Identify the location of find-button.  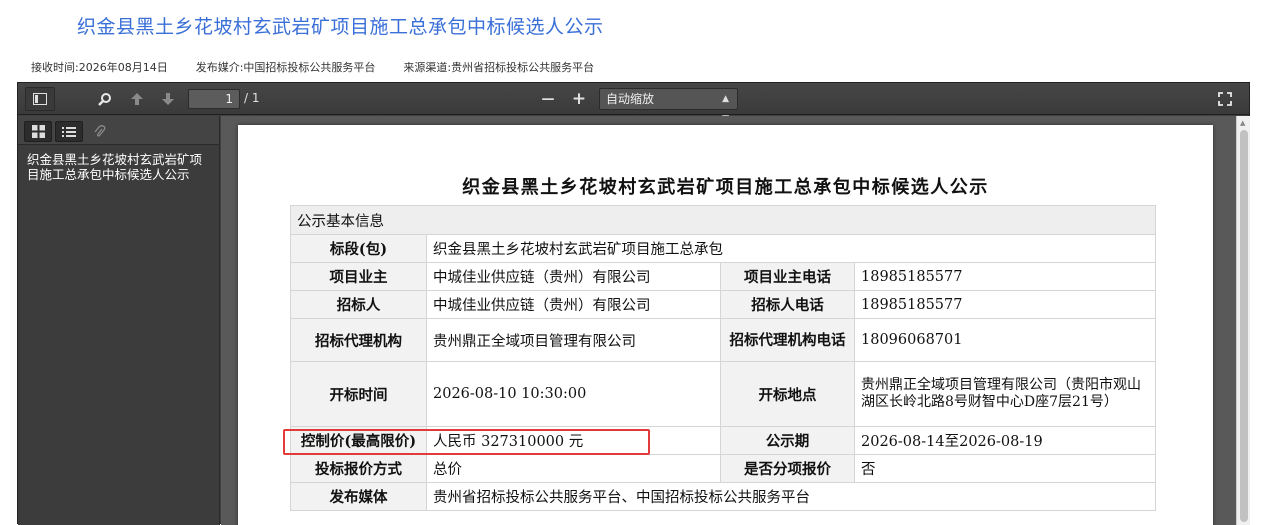
(105, 99).